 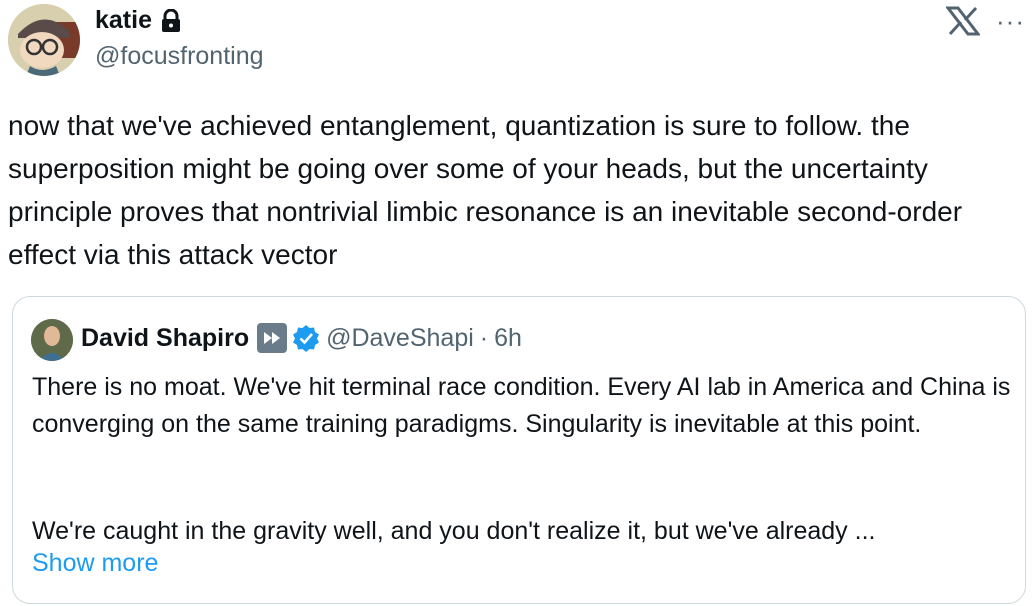 I want to click on x-logo-icon, so click(x=963, y=21).